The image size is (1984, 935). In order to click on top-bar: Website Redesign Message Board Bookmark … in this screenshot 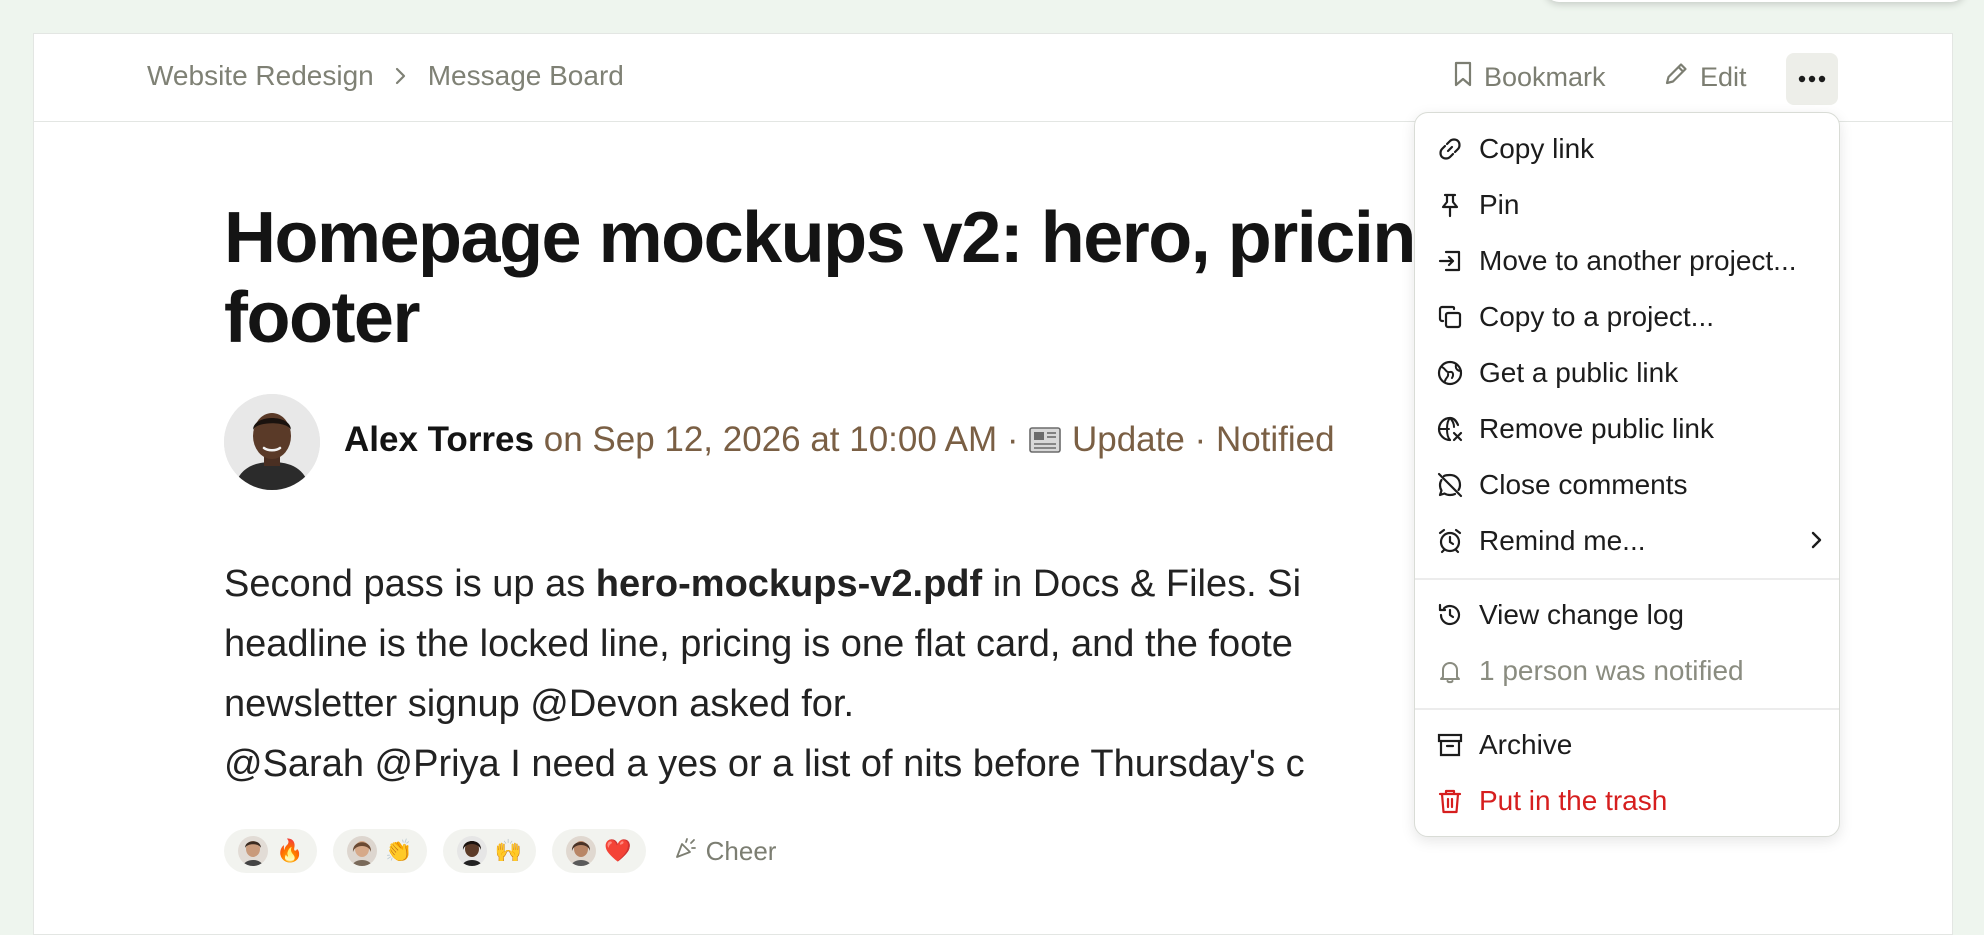, I will do `click(993, 78)`.